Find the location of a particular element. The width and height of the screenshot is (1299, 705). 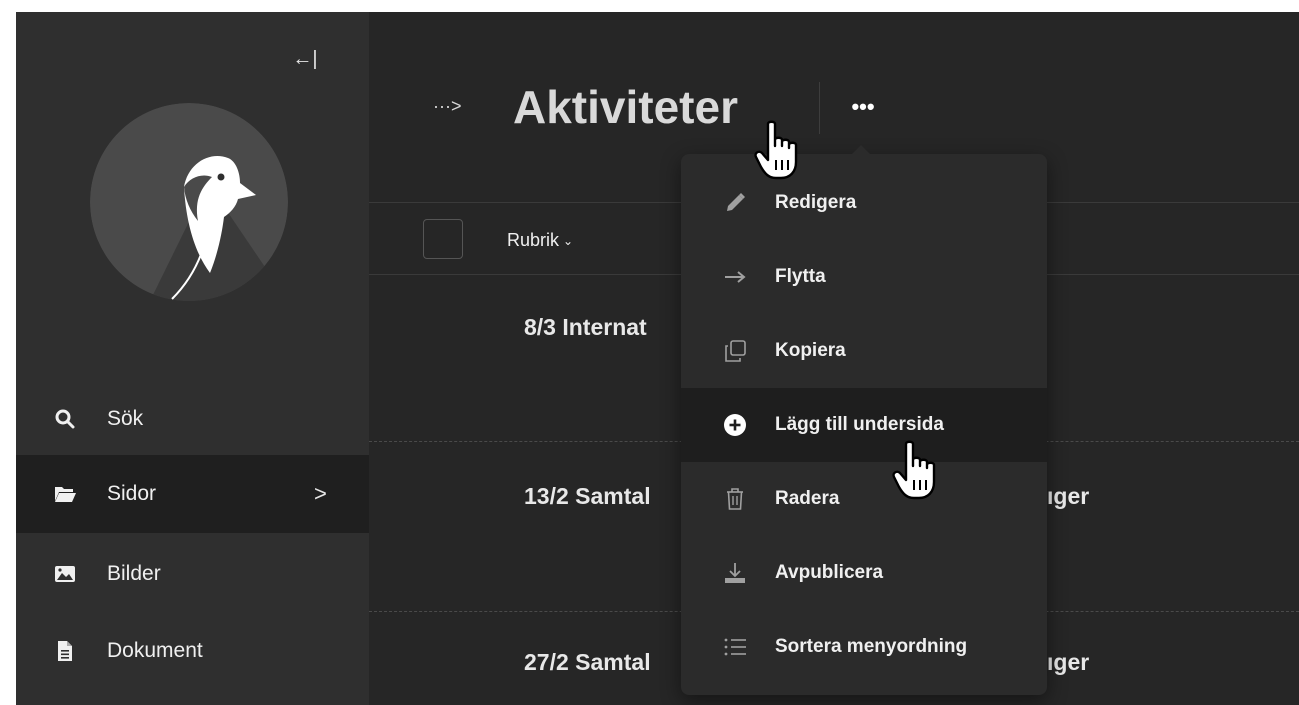

menu-item-add-subpage: Lägg till undersida is located at coordinates (864, 425).